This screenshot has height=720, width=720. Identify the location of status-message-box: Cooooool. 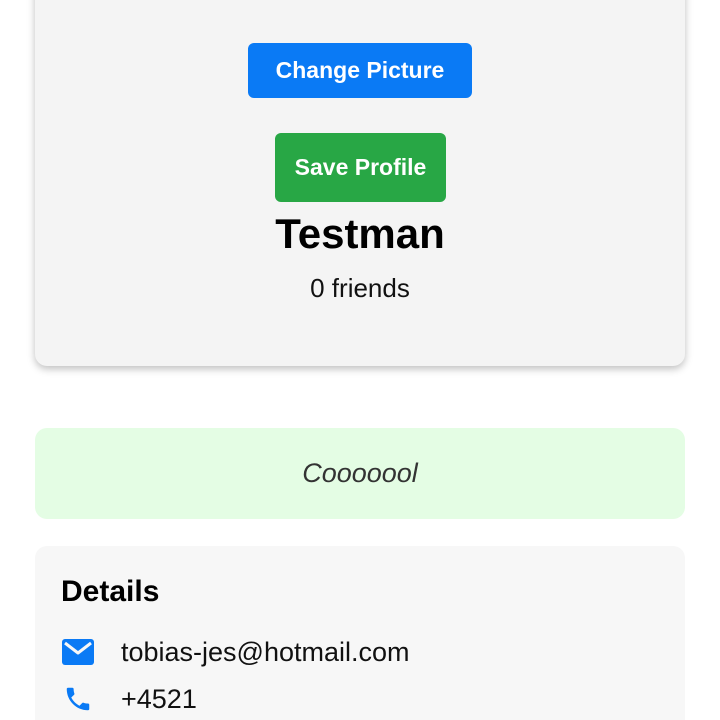
(360, 473).